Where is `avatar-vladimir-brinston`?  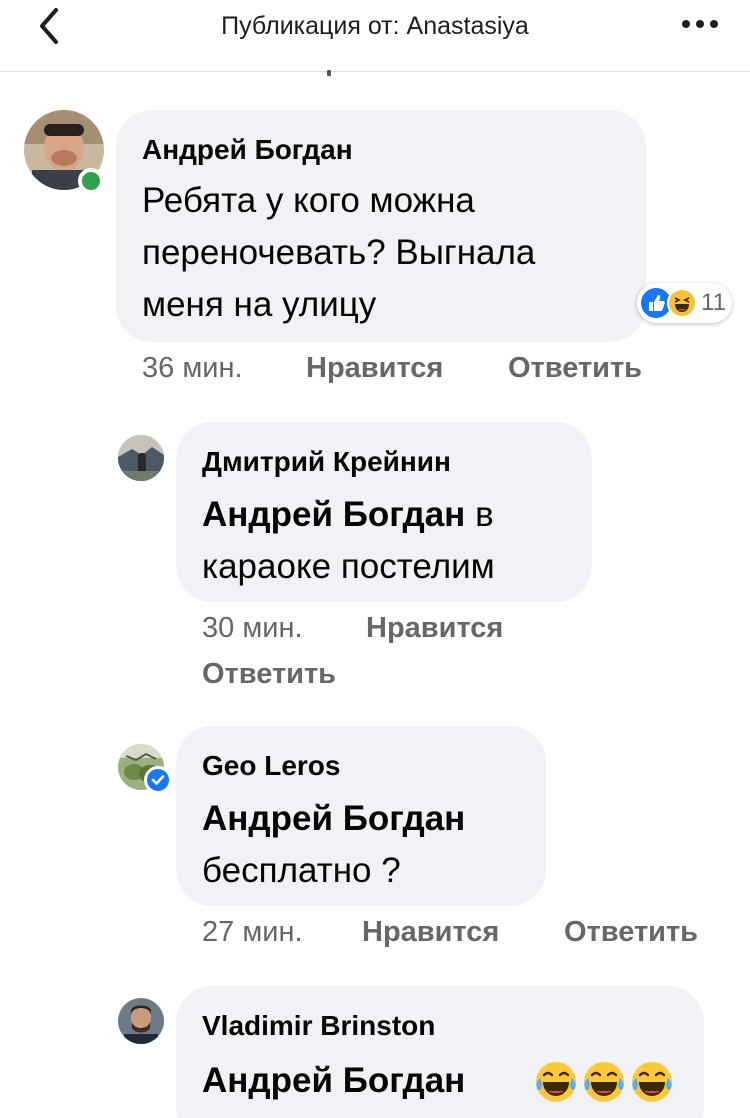 avatar-vladimir-brinston is located at coordinates (141, 1021).